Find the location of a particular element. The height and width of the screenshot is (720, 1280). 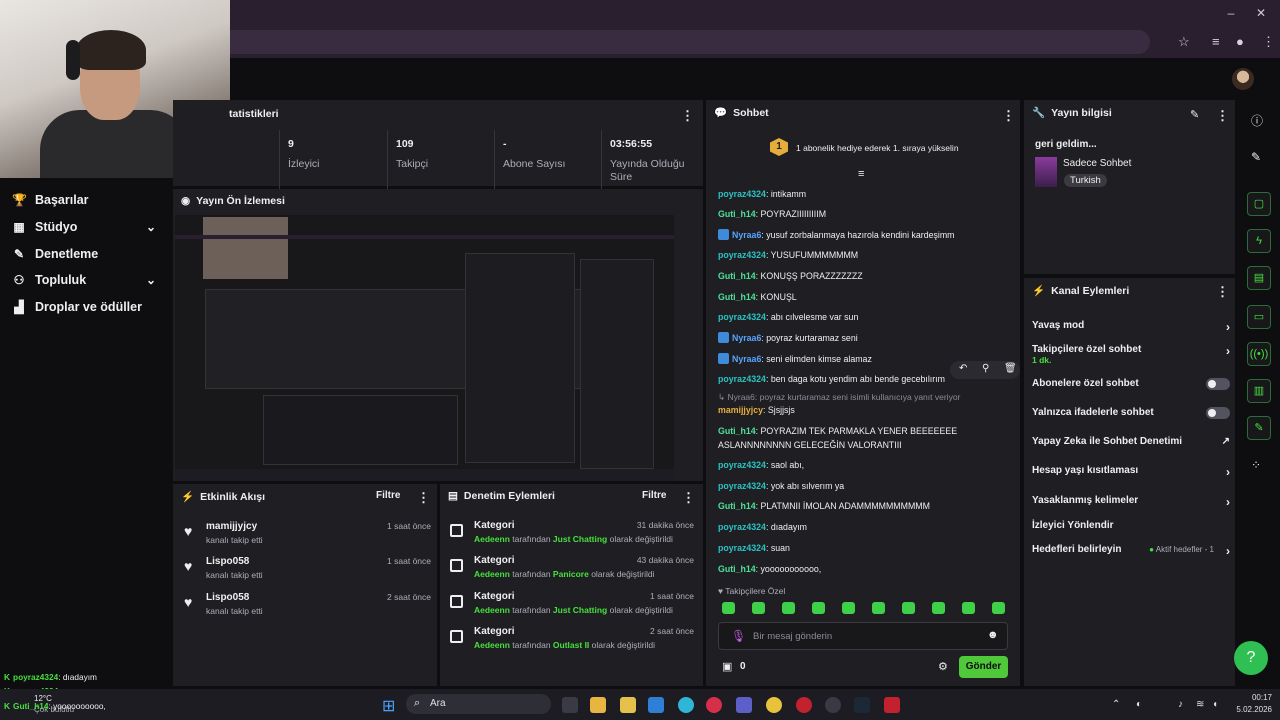

more-icon: ⁘ is located at coordinates (1256, 465).